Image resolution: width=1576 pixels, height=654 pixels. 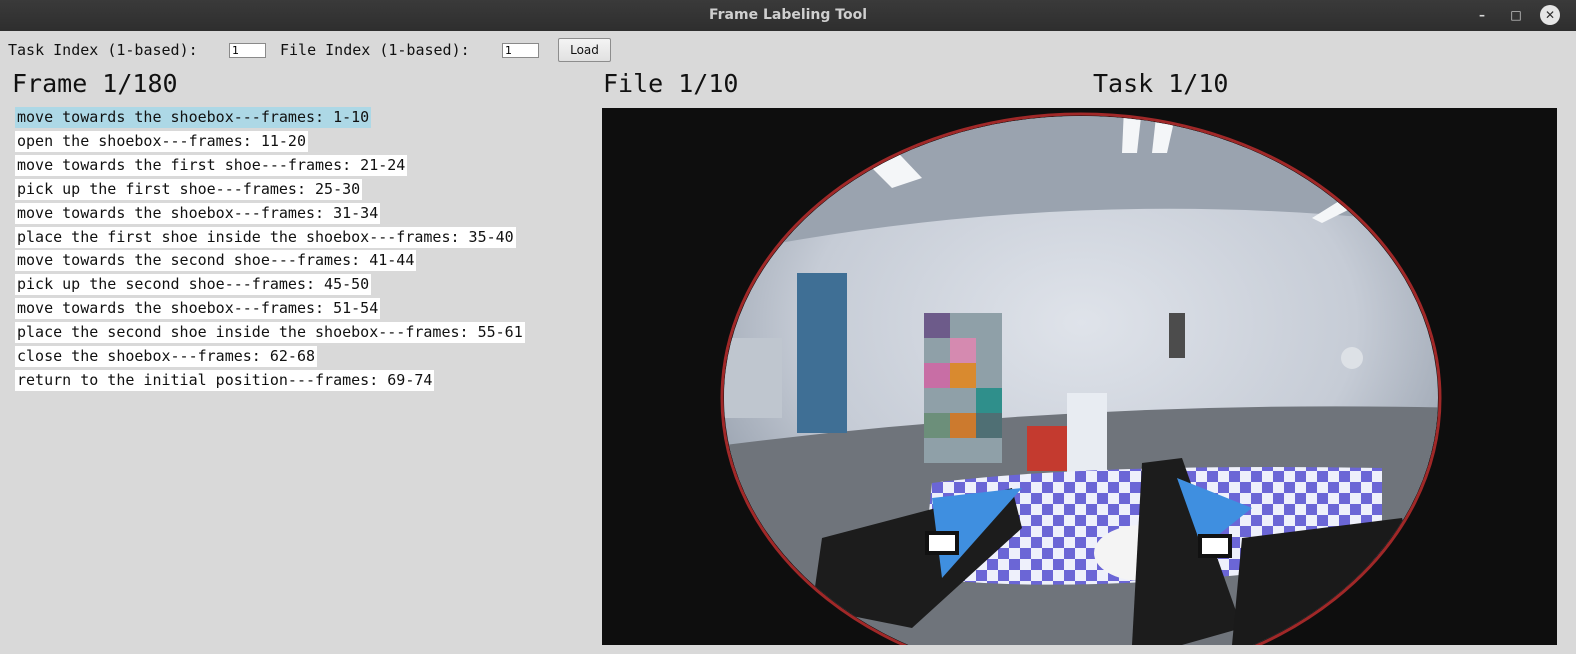 What do you see at coordinates (1550, 15) in the screenshot?
I see `close-icon: ✕` at bounding box center [1550, 15].